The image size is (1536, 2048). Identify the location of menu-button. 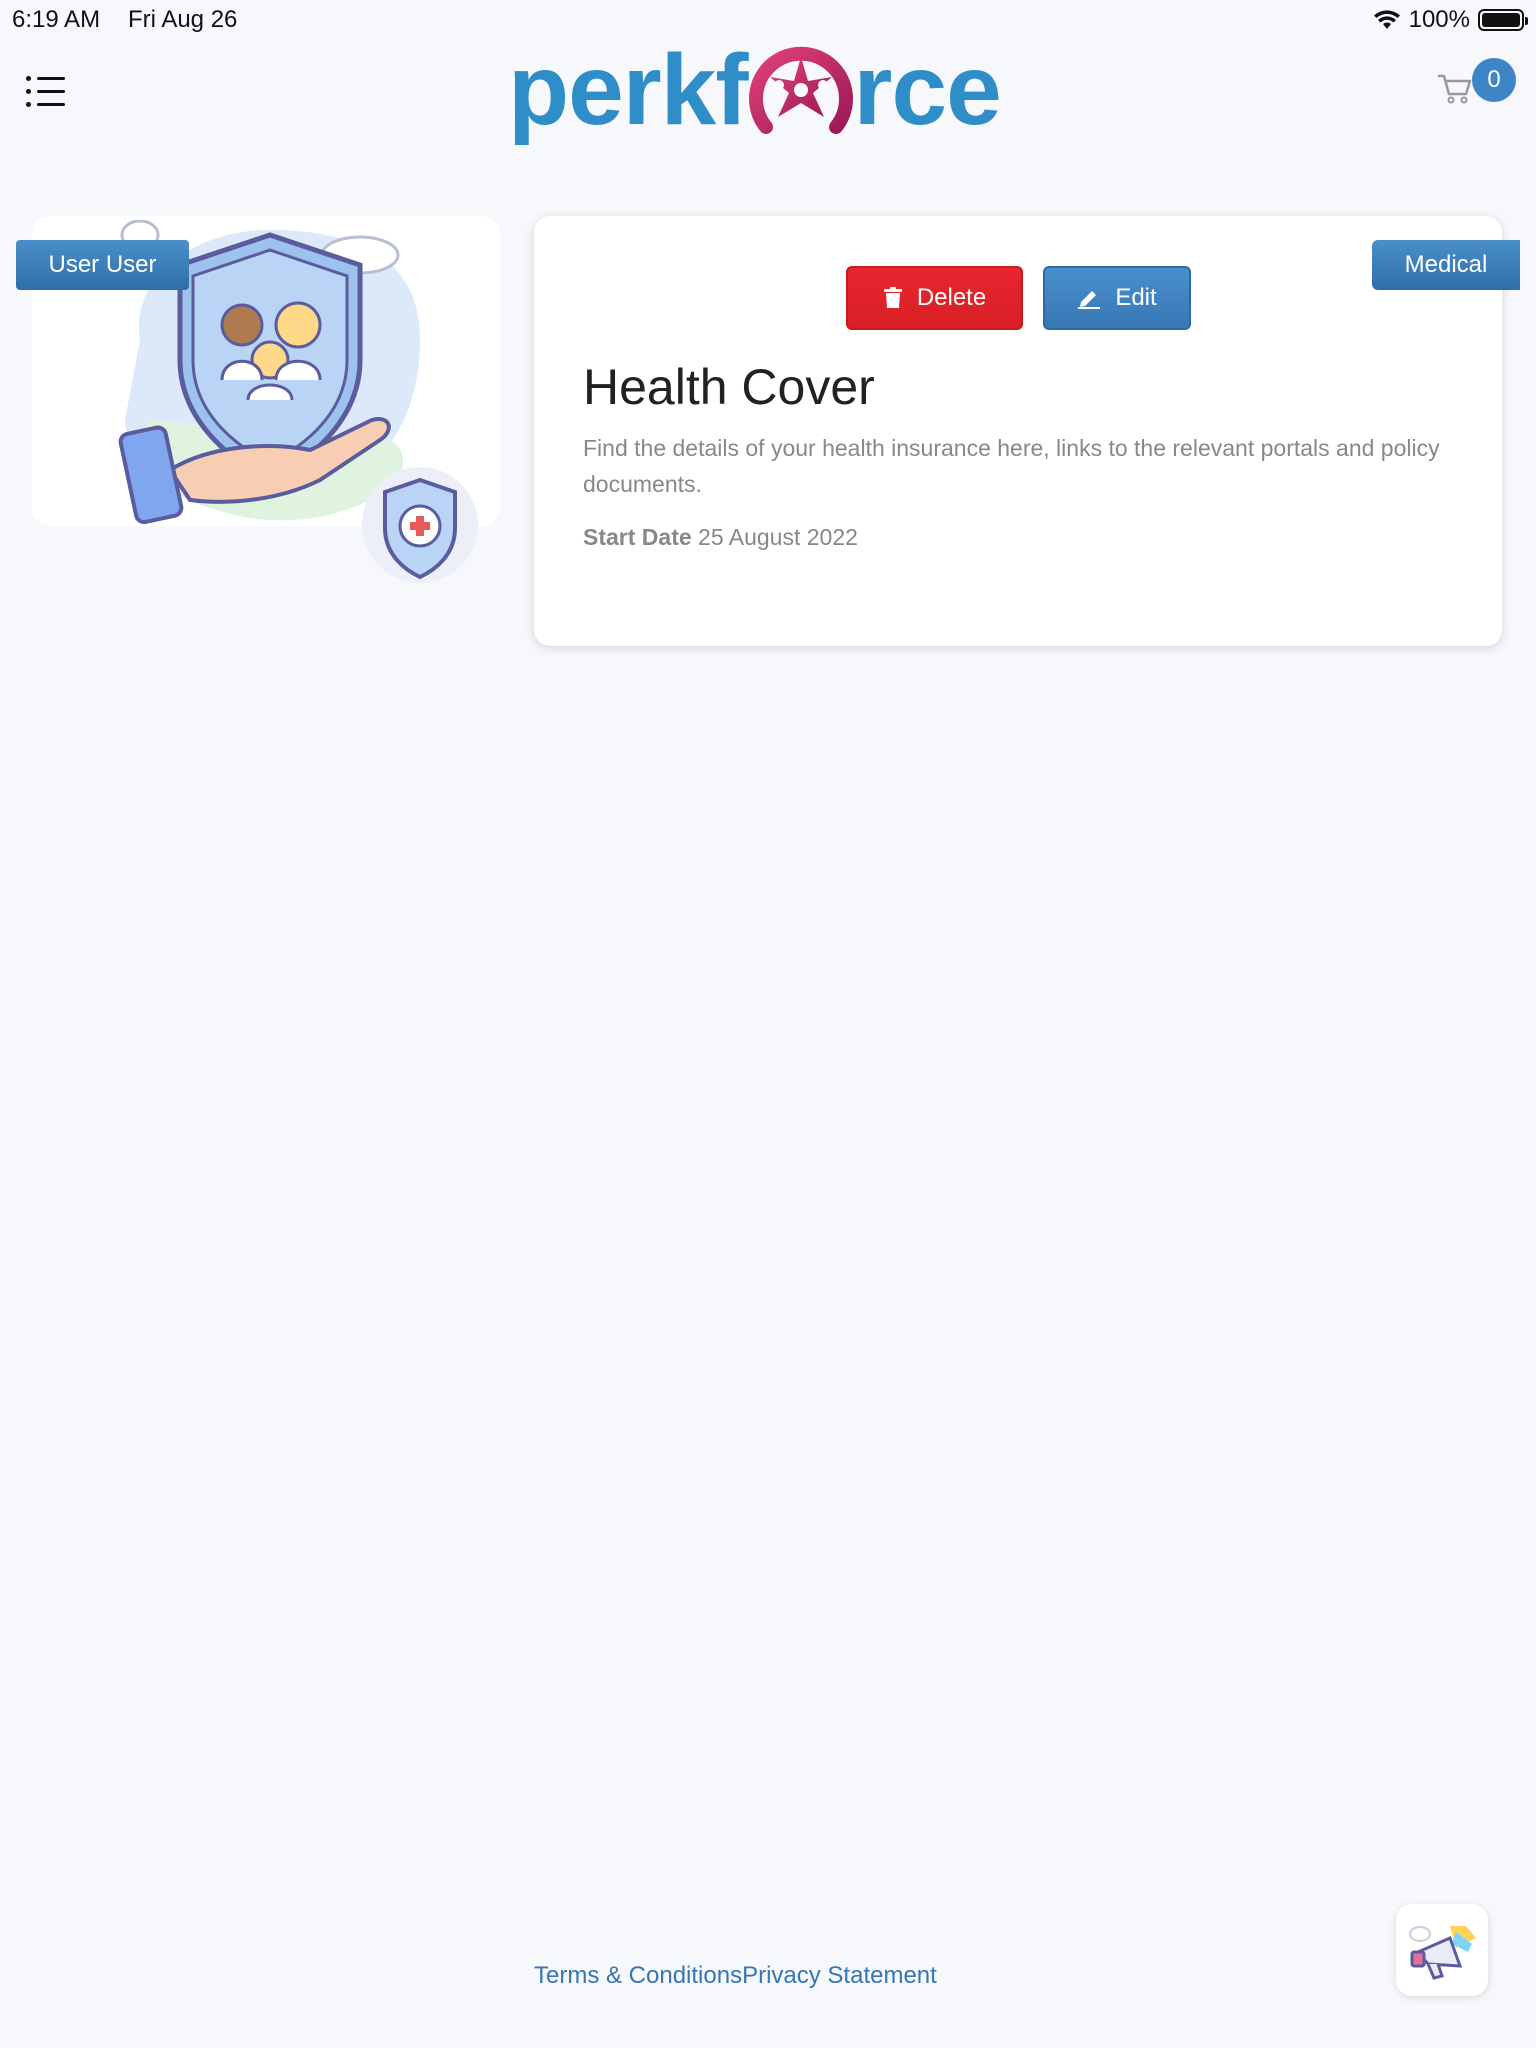
(47, 91).